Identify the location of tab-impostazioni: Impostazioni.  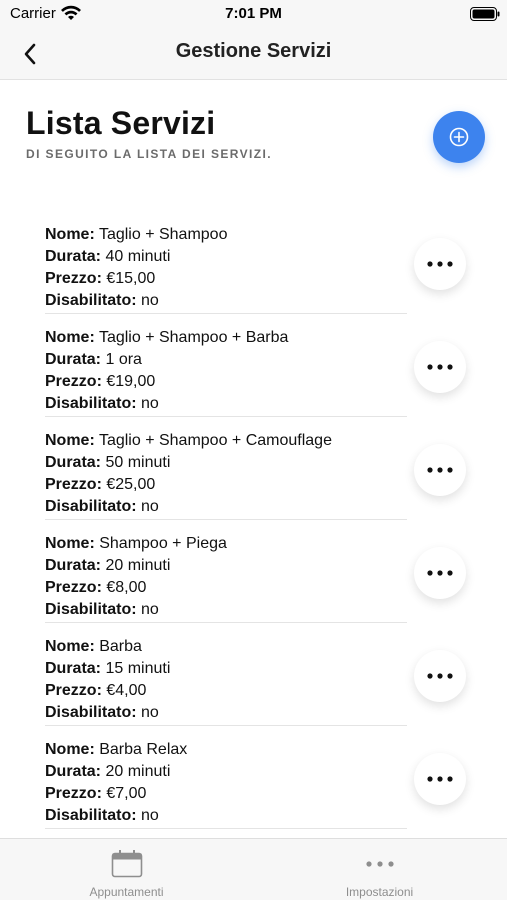
(379, 869).